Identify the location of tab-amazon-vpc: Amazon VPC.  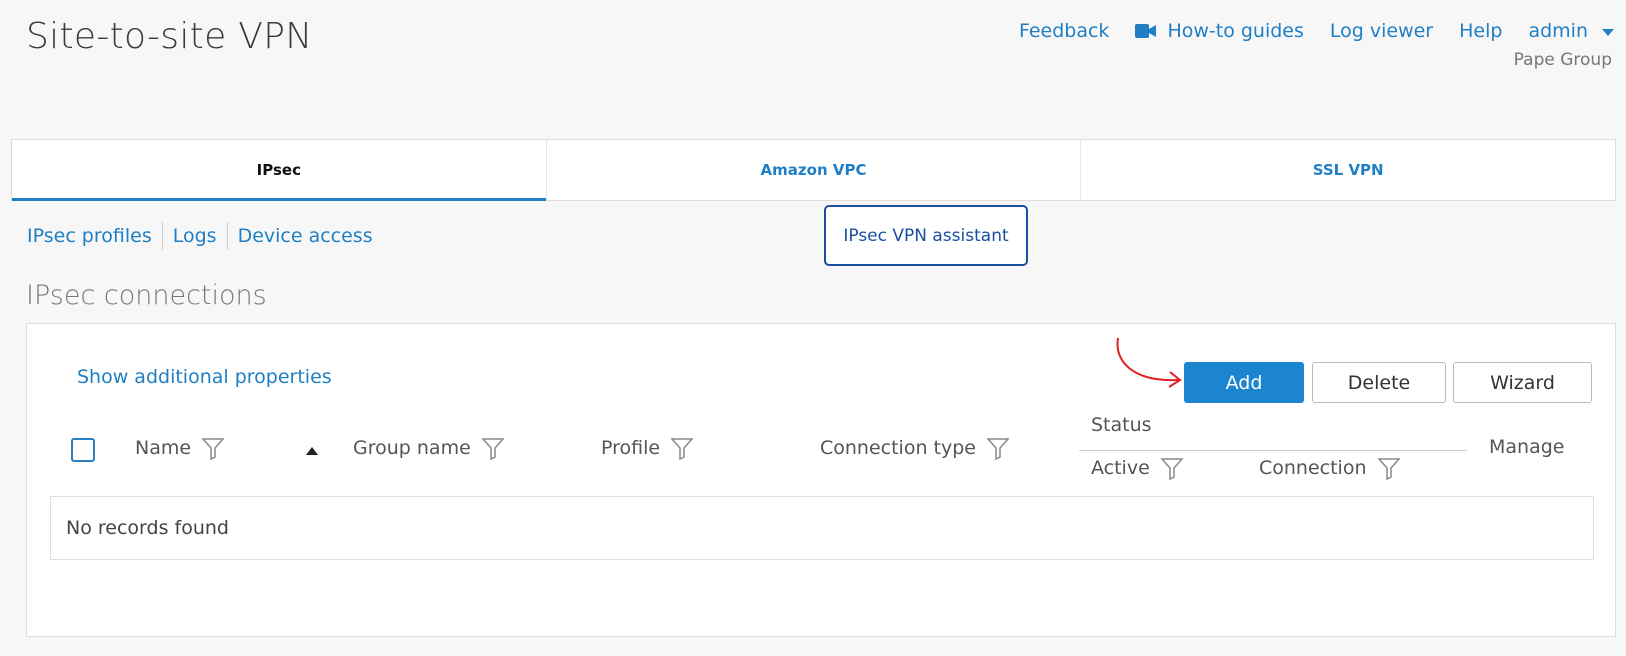
(814, 170).